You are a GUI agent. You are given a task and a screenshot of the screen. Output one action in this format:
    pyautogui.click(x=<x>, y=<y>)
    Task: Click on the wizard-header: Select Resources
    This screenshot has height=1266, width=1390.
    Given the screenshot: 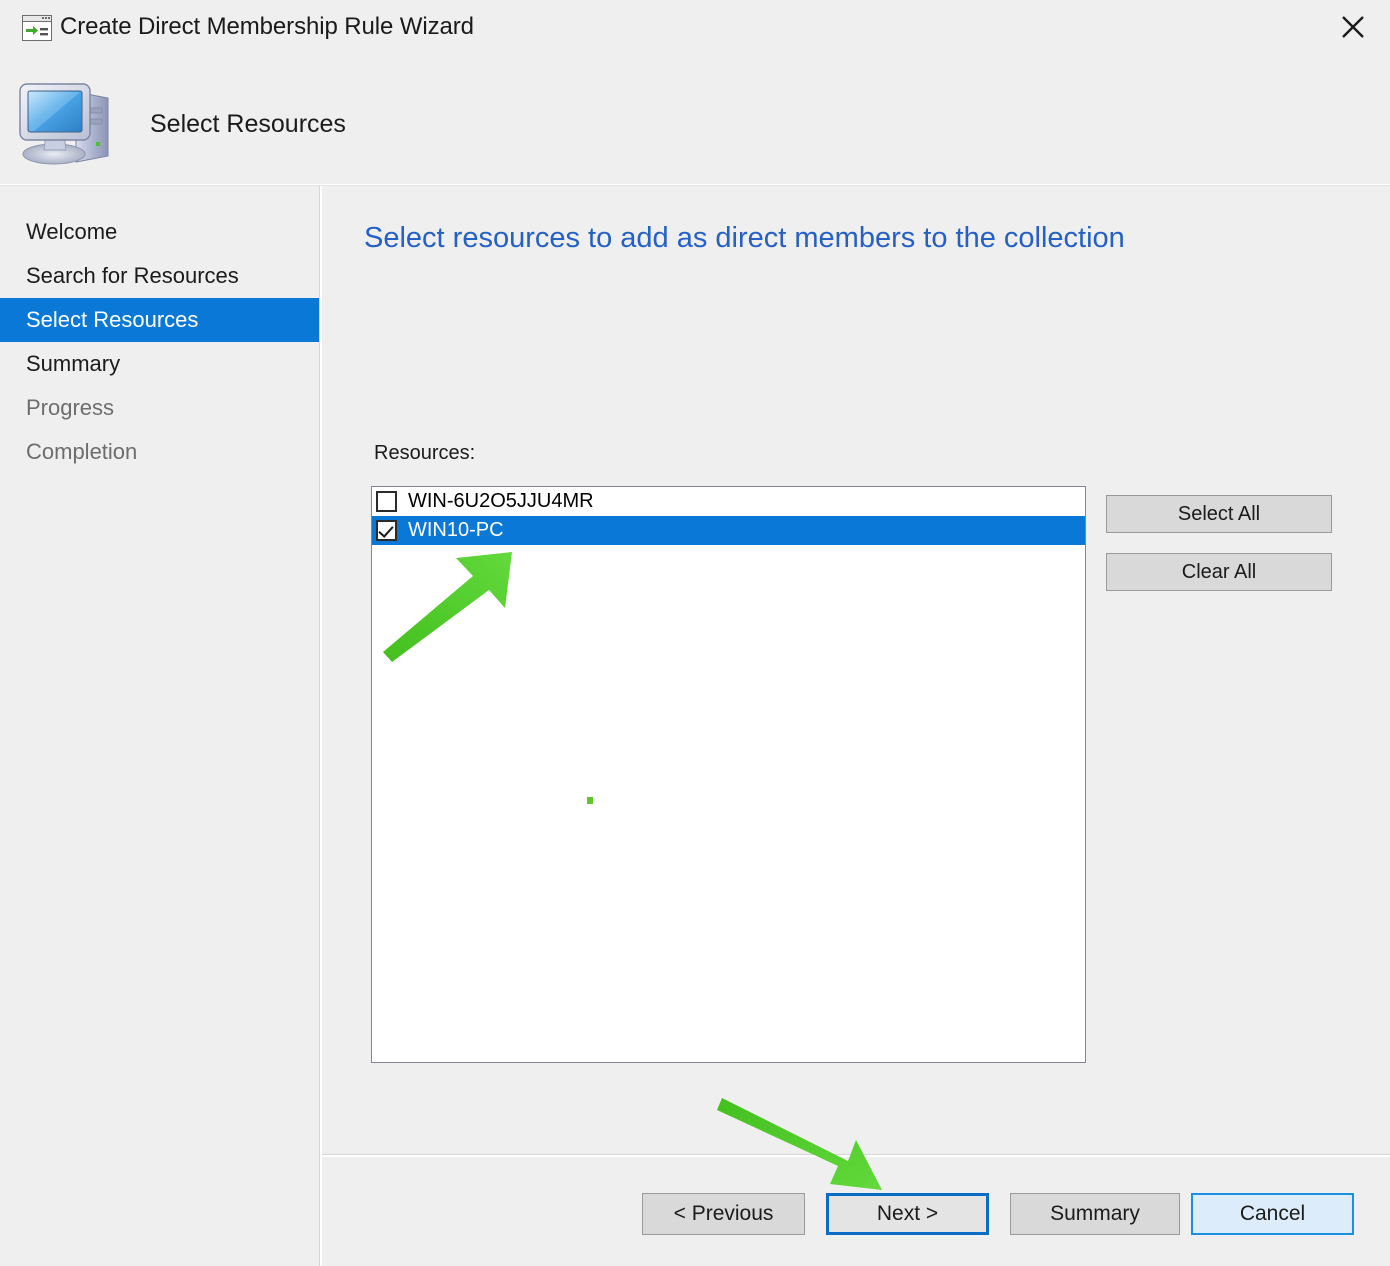 What is the action you would take?
    pyautogui.click(x=695, y=121)
    